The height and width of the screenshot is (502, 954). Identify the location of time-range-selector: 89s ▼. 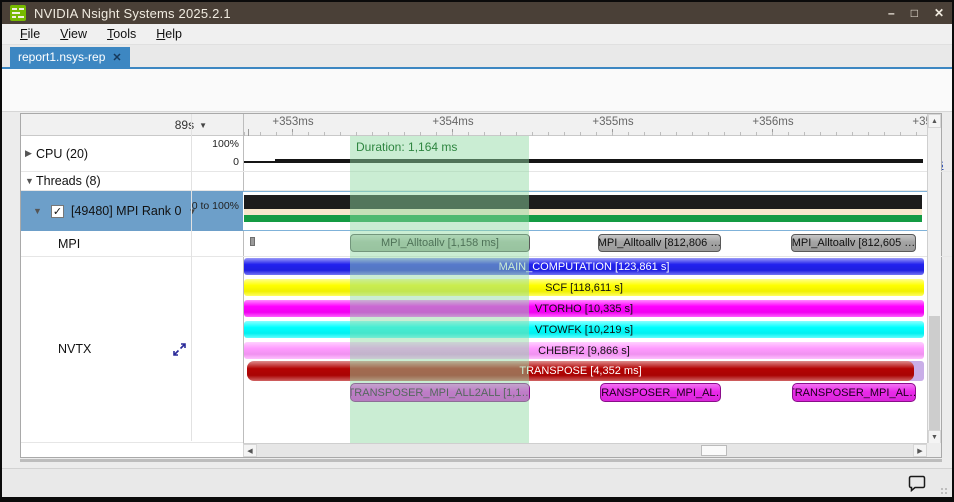
(132, 125).